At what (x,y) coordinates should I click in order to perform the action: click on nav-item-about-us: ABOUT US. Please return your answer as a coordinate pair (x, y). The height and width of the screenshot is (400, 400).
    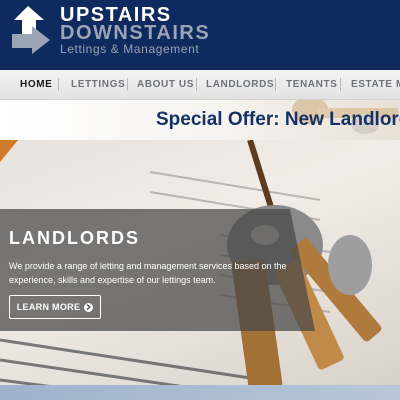
    Looking at the image, I should click on (165, 85).